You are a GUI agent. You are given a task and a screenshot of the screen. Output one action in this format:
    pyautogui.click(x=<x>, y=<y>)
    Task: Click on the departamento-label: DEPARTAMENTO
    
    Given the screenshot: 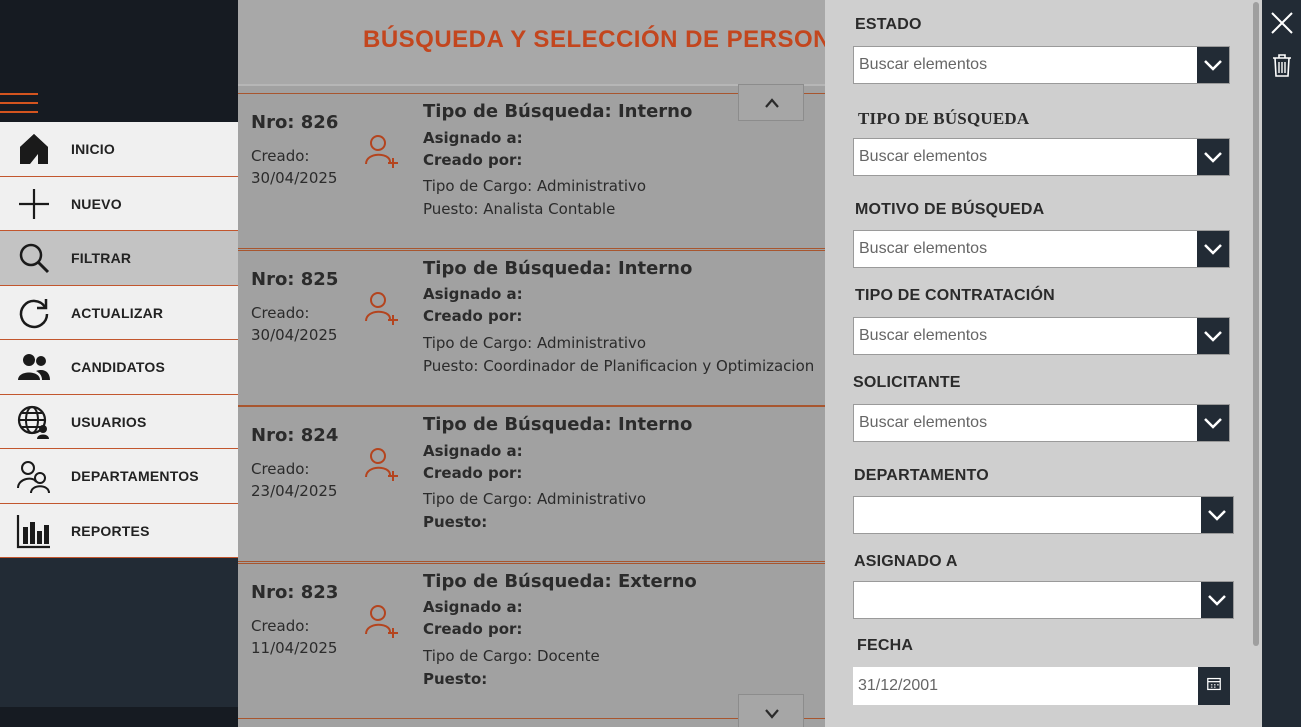 What is the action you would take?
    pyautogui.click(x=921, y=475)
    